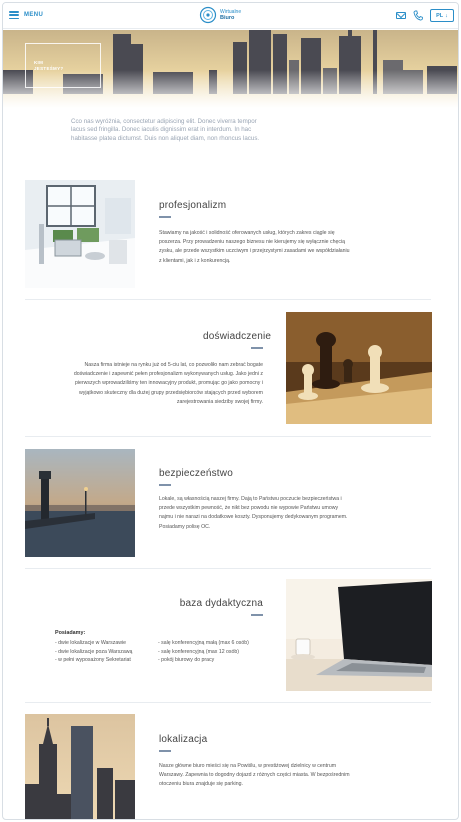 This screenshot has width=461, height=822. Describe the element at coordinates (193, 205) in the screenshot. I see `section-title-profesjonalizm: profesjonalizm` at that location.